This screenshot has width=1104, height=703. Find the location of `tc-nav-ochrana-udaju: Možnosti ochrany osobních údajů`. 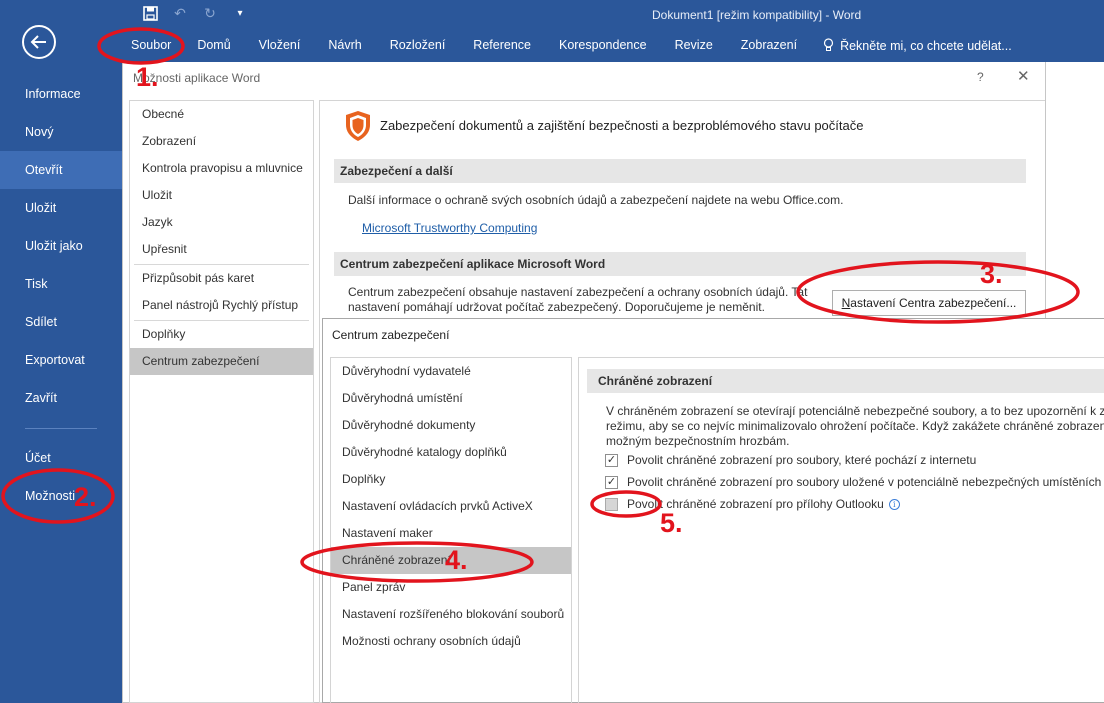

tc-nav-ochrana-udaju: Možnosti ochrany osobních údajů is located at coordinates (451, 641).